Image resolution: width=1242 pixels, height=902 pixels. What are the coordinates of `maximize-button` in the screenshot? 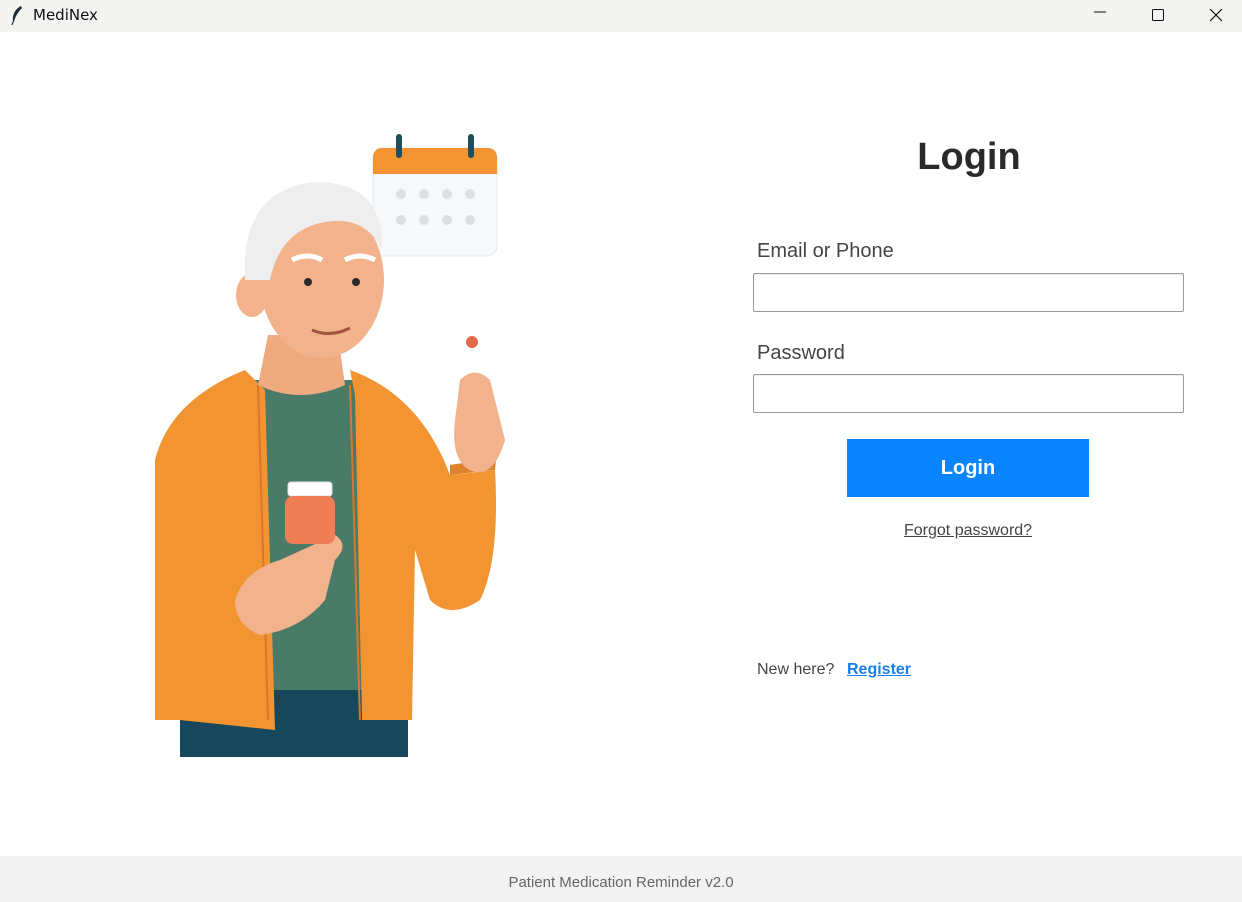 It's located at (1158, 16).